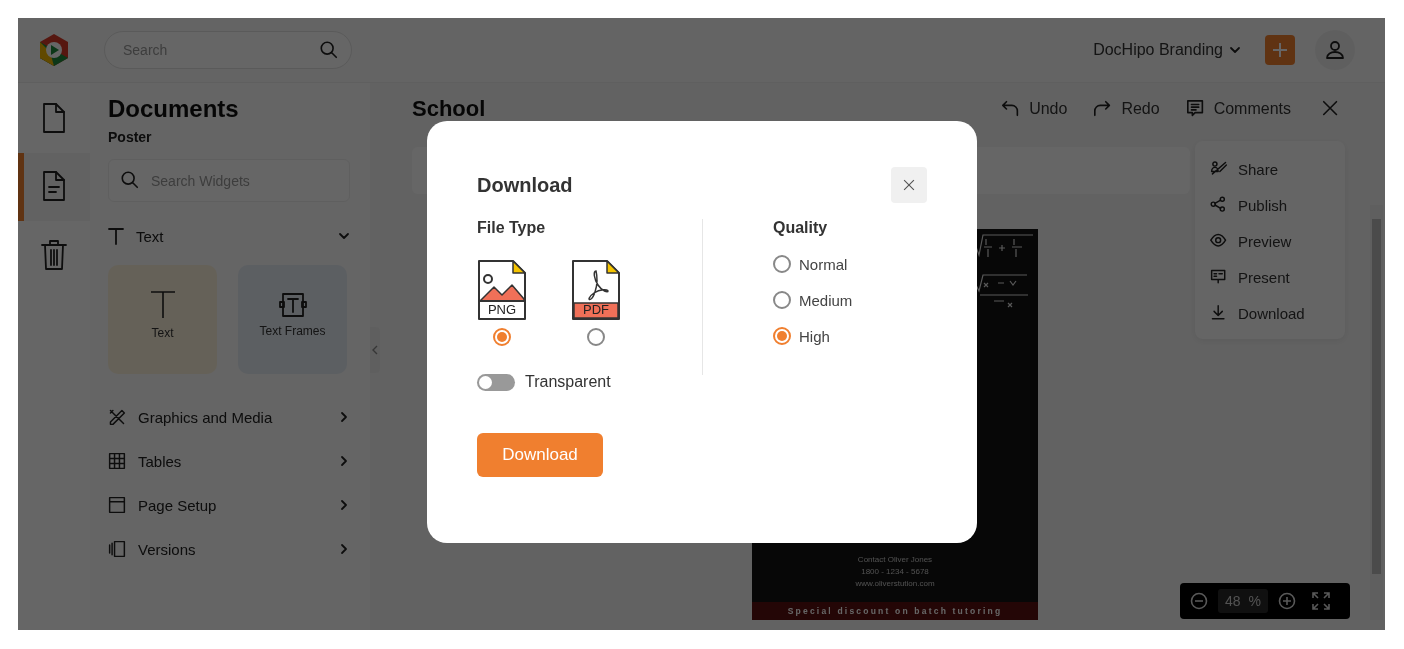 This screenshot has height=649, width=1404. I want to click on section-label: Quality, so click(801, 228).